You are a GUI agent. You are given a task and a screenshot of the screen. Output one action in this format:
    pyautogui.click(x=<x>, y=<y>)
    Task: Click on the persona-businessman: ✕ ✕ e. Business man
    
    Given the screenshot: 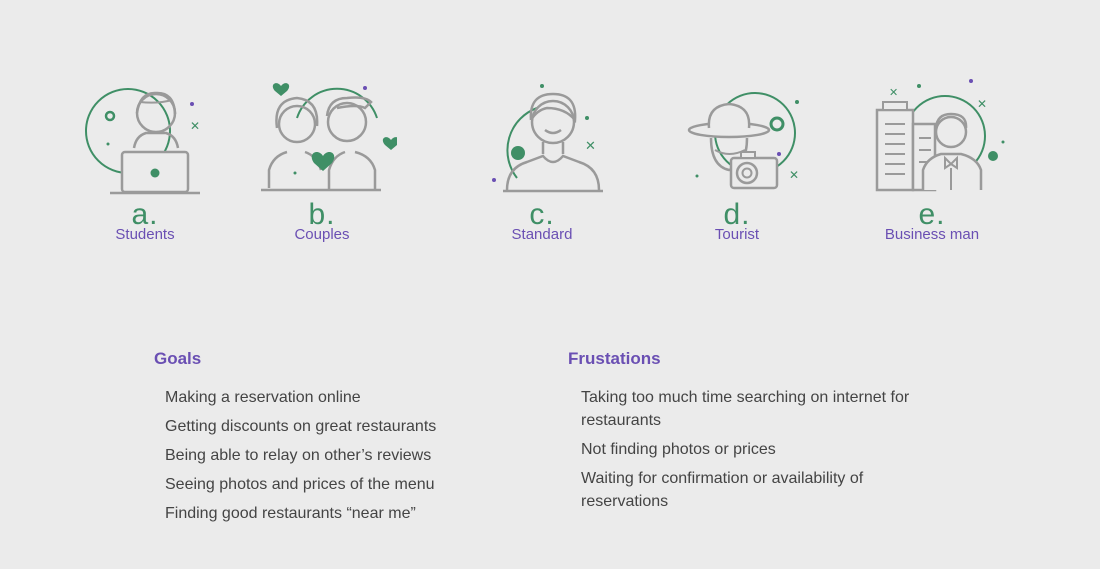 What is the action you would take?
    pyautogui.click(x=932, y=161)
    